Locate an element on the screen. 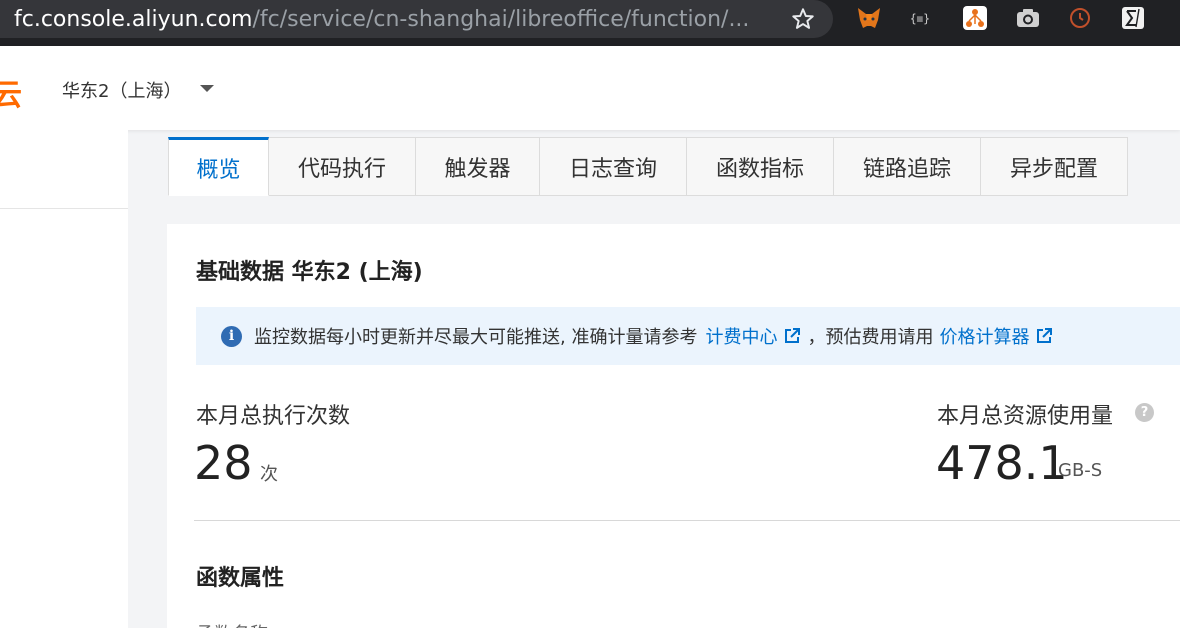  bookmark-star-icon is located at coordinates (803, 19).